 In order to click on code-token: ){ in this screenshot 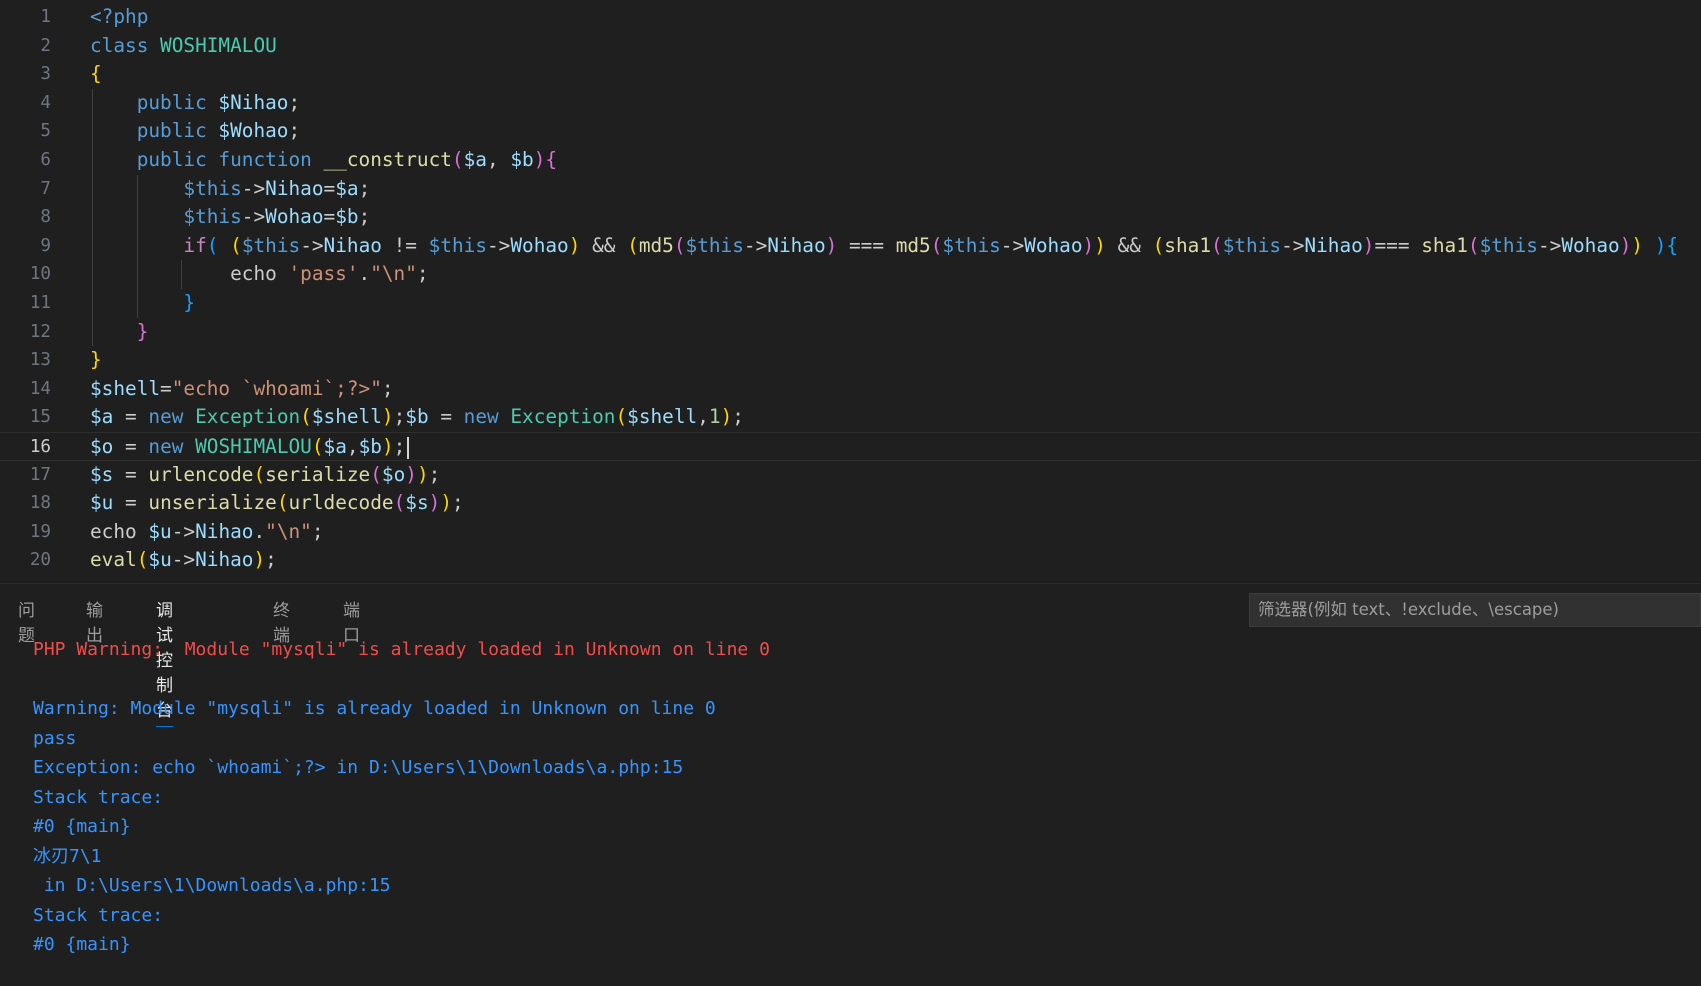, I will do `click(1661, 245)`.